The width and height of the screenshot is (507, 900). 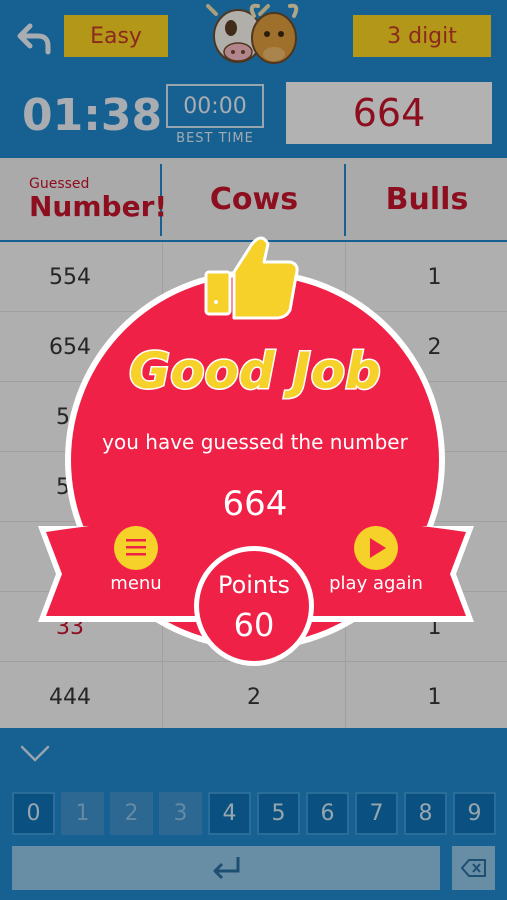 I want to click on points-label: Points, so click(x=254, y=585).